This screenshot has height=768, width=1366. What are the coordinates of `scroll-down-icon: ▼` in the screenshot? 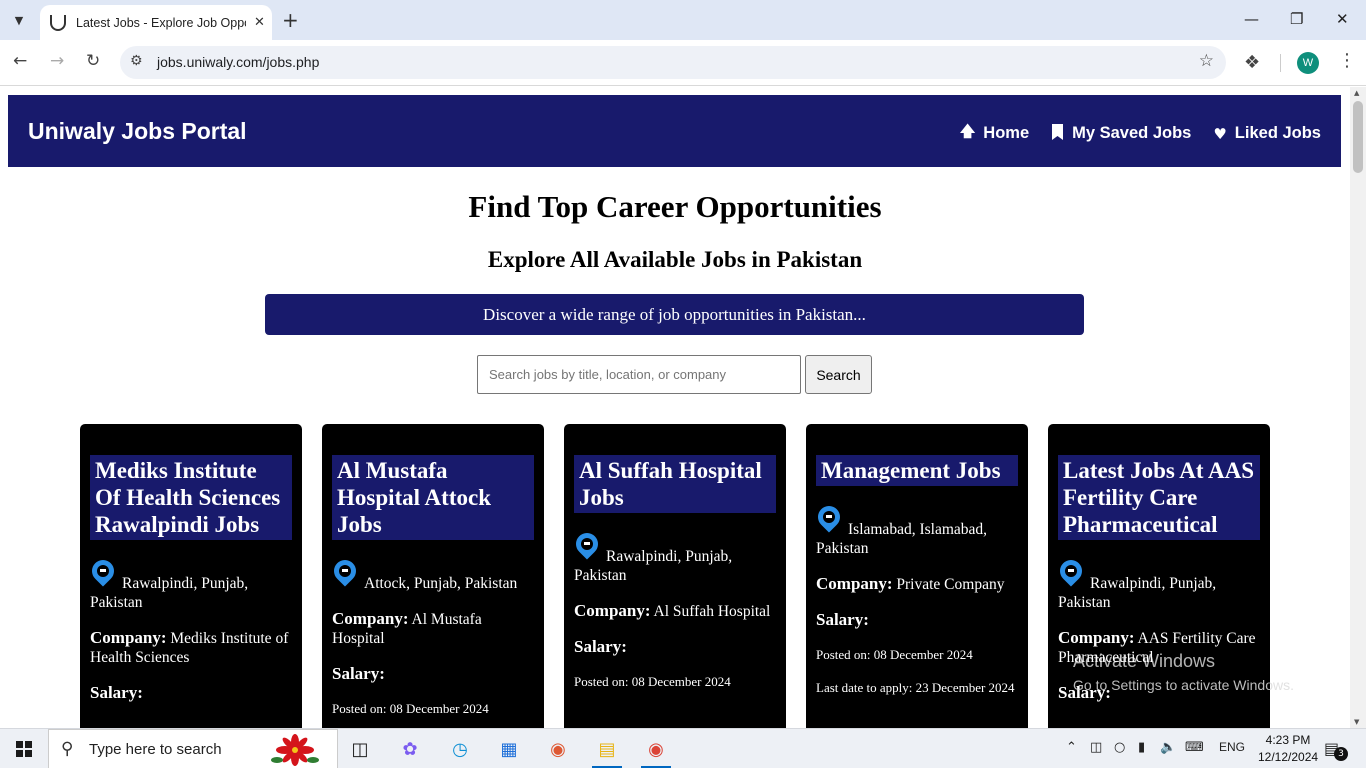 It's located at (1356, 722).